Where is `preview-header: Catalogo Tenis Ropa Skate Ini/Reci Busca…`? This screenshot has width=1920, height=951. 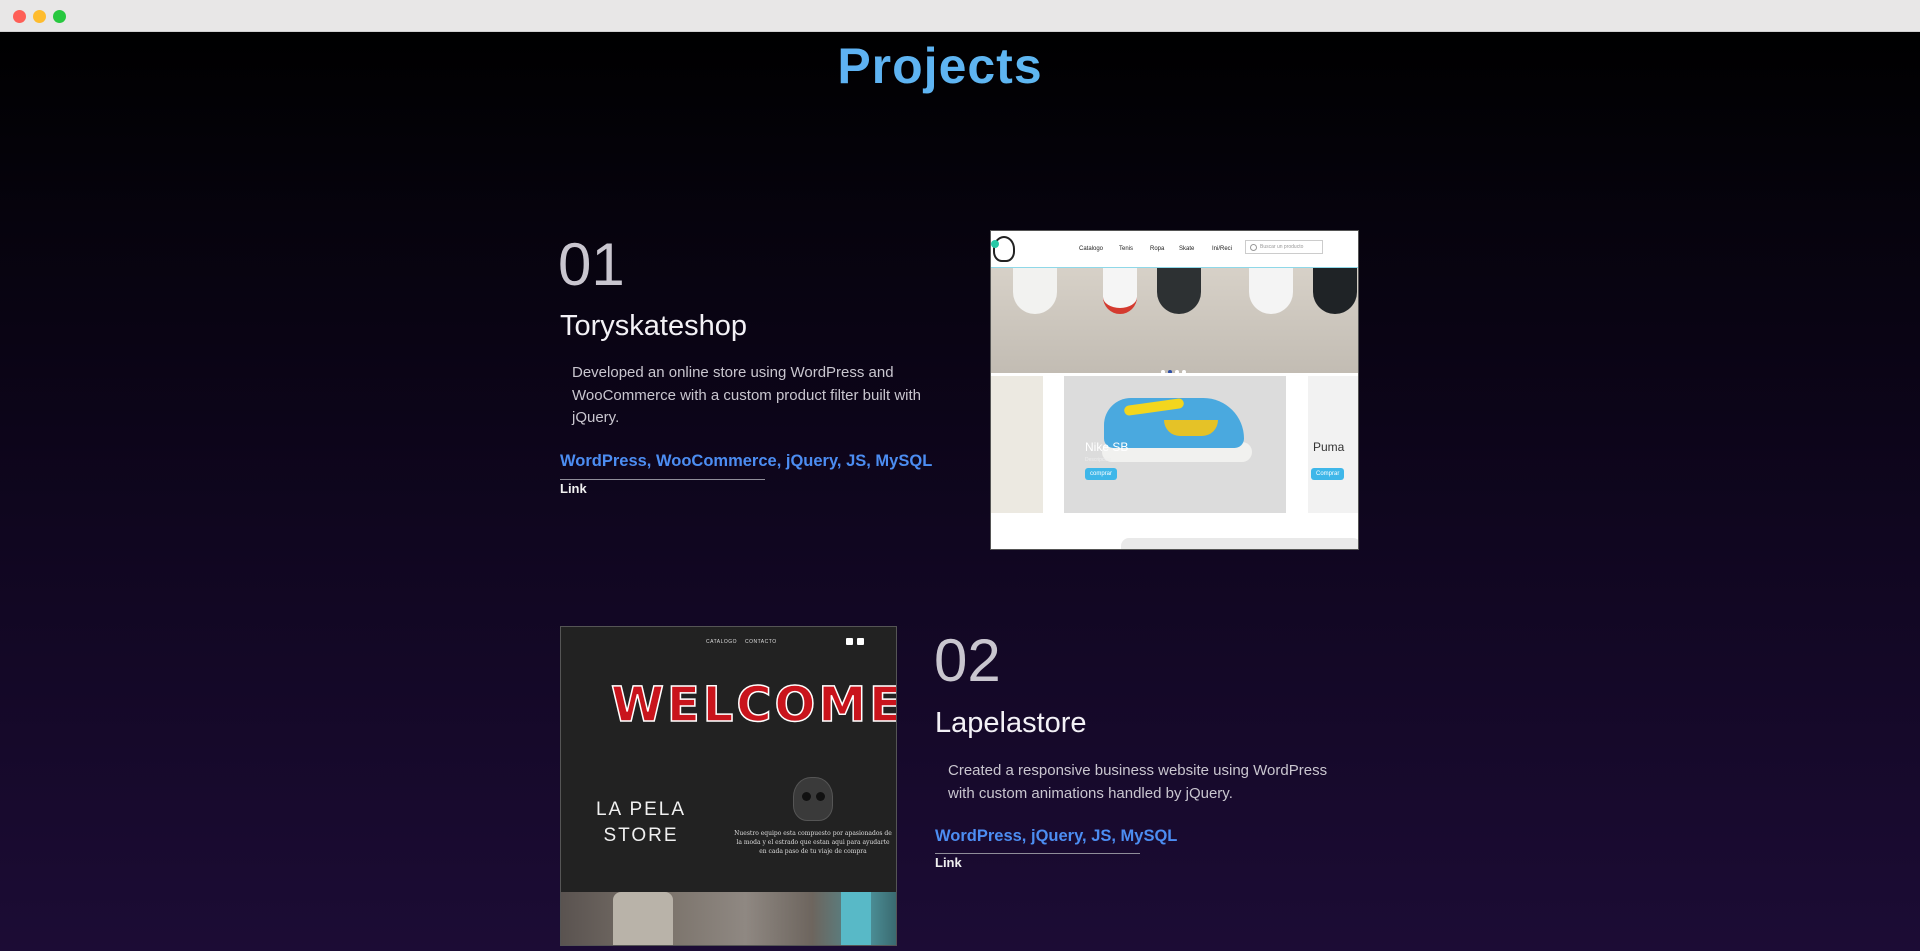
preview-header: Catalogo Tenis Ropa Skate Ini/Reci Busca… is located at coordinates (1174, 249).